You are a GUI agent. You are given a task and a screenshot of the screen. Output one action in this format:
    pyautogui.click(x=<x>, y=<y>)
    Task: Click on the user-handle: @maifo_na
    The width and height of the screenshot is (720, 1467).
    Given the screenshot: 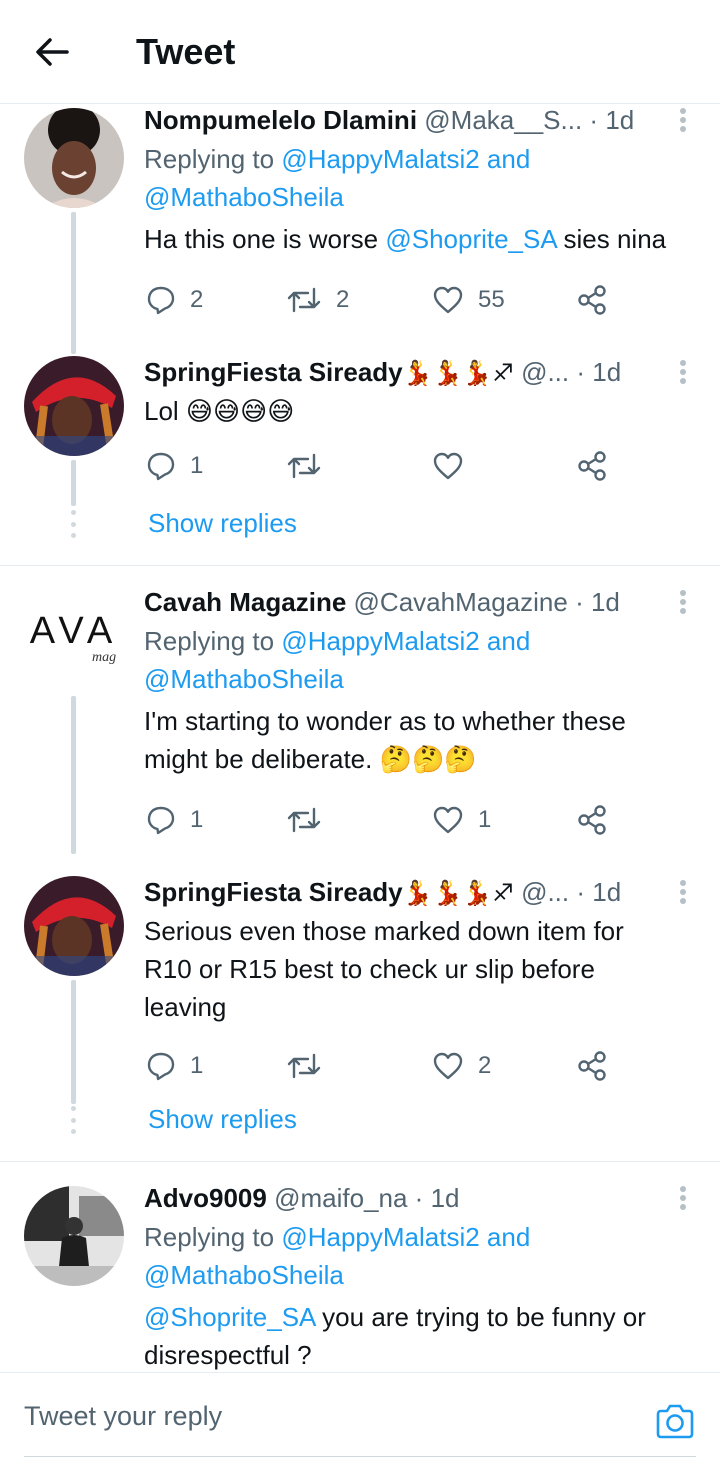 What is the action you would take?
    pyautogui.click(x=340, y=1198)
    